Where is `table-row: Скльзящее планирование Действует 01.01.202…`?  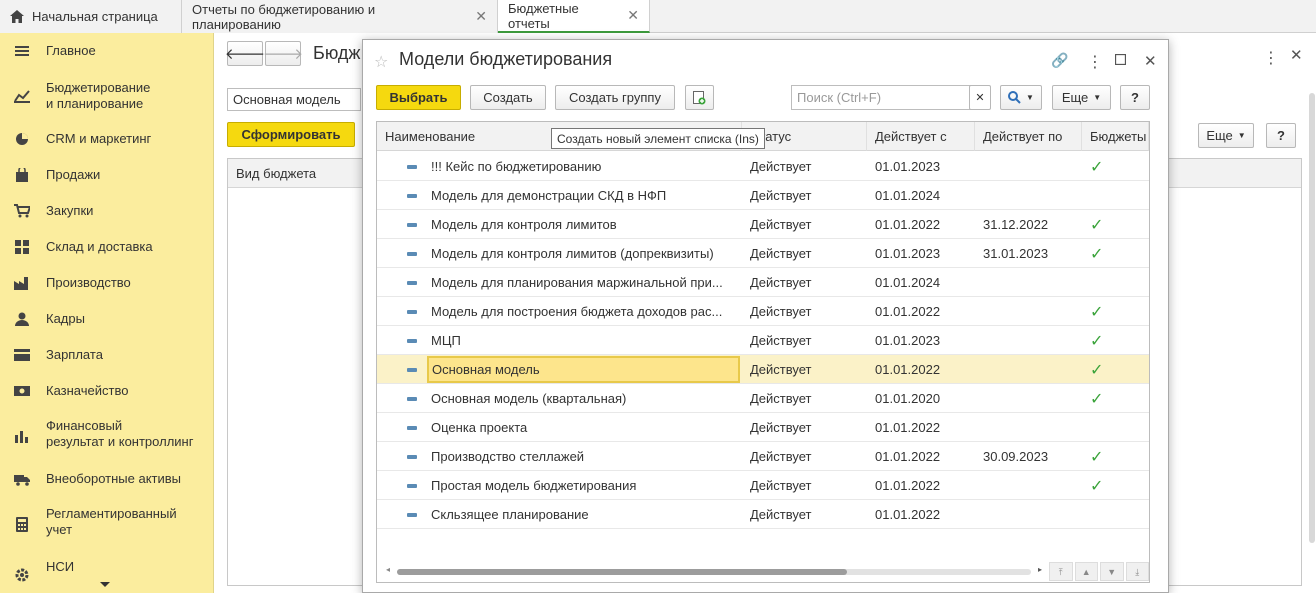
table-row: Скльзящее планирование Действует 01.01.202… is located at coordinates (763, 514).